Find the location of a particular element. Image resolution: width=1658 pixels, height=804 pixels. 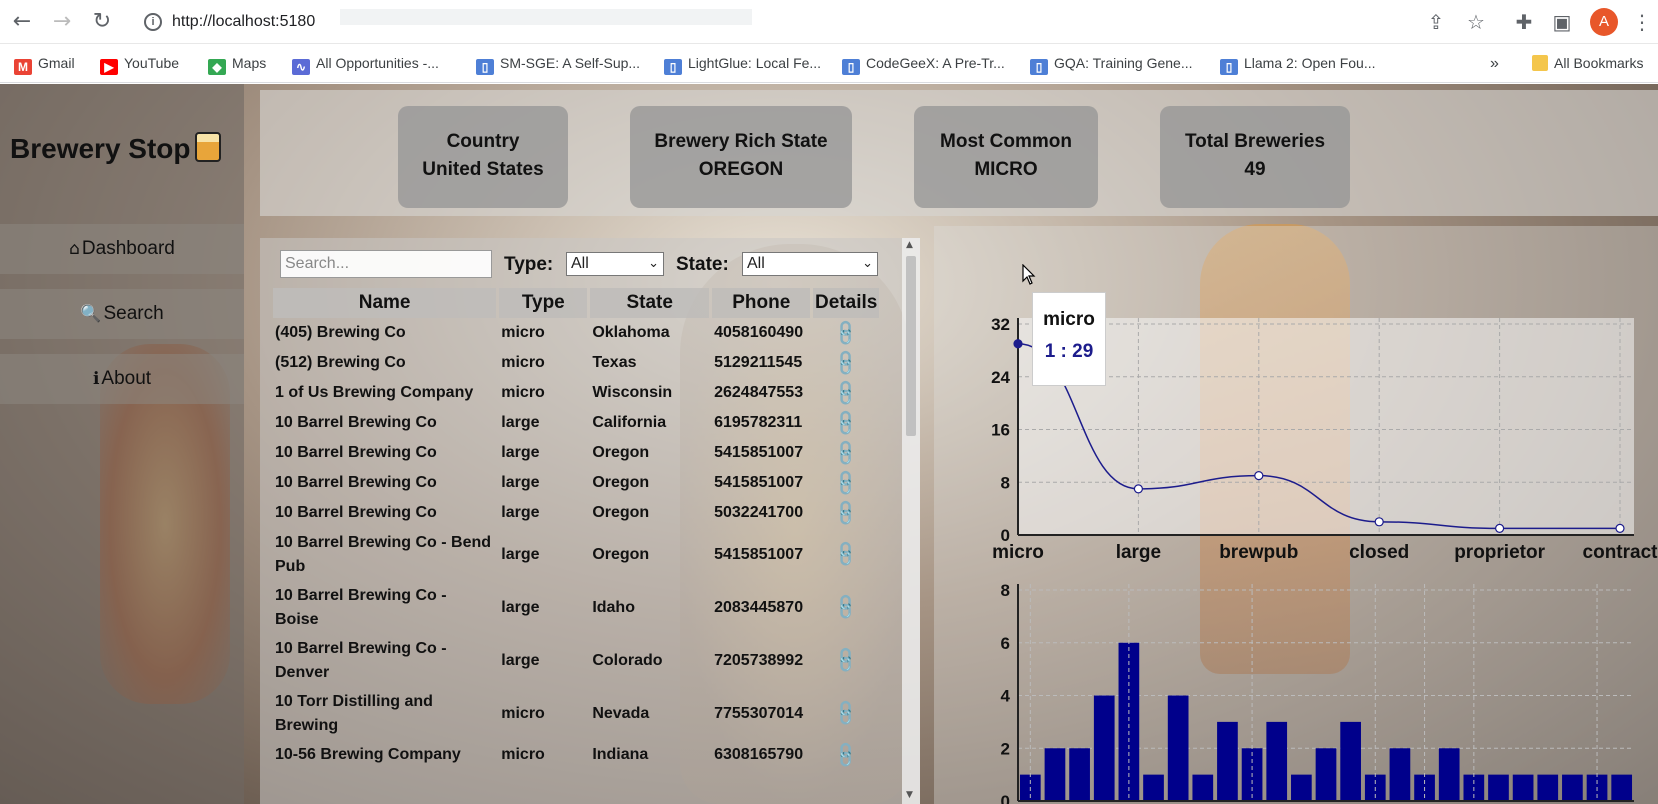

scroll-down-icon: ▼ is located at coordinates (909, 795).